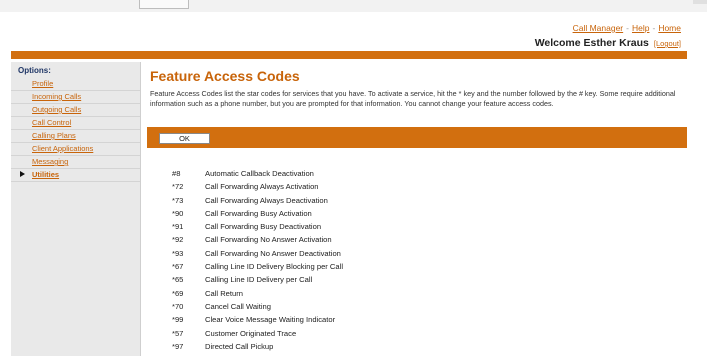 Image resolution: width=707 pixels, height=356 pixels. What do you see at coordinates (75, 123) in the screenshot?
I see `sidebar-item-call-control: Call Control` at bounding box center [75, 123].